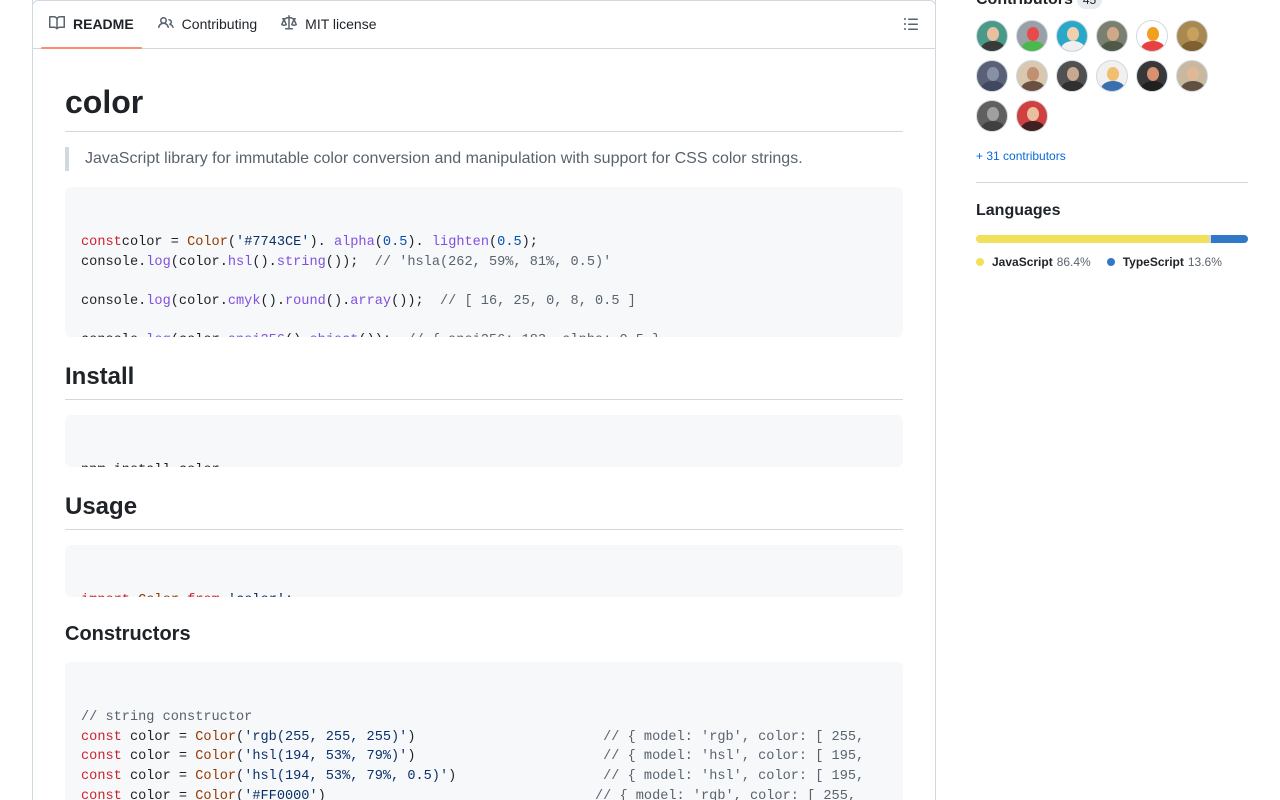  I want to click on code-token: ());, so click(382, 335).